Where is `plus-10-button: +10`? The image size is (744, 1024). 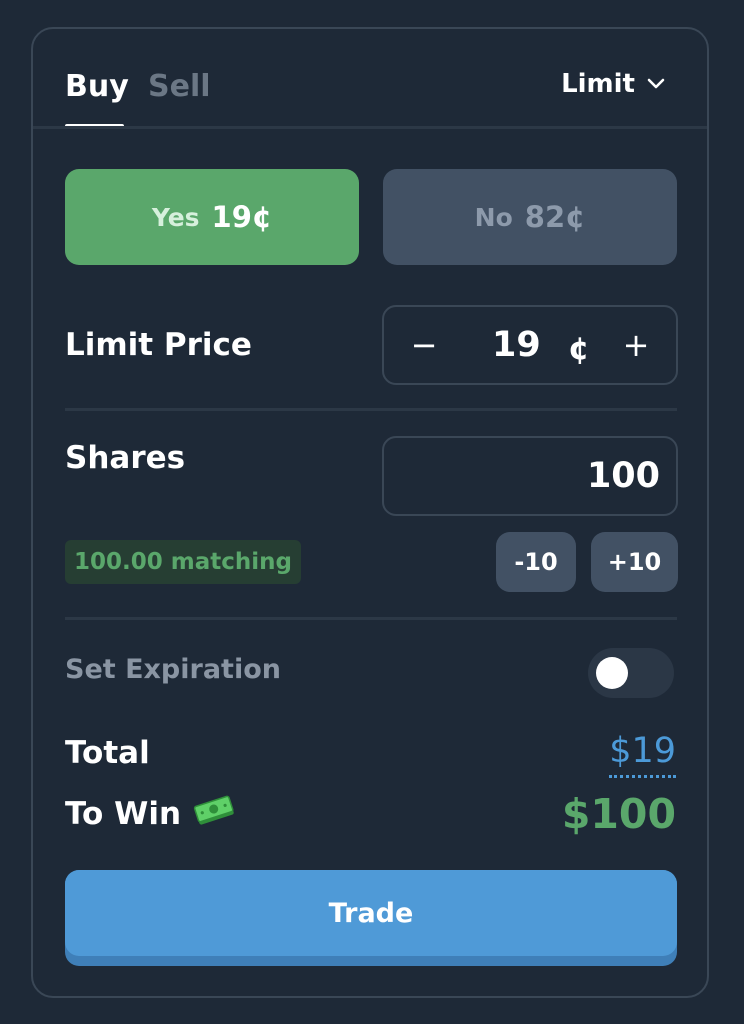 plus-10-button: +10 is located at coordinates (634, 562).